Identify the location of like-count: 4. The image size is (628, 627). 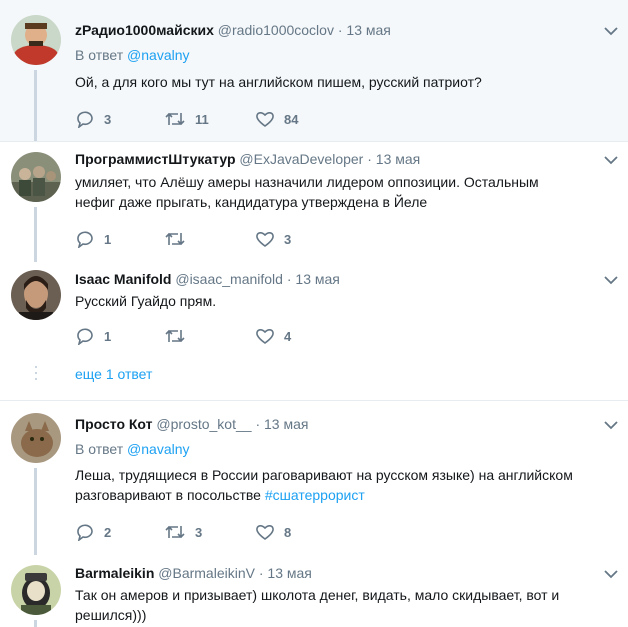
(288, 336).